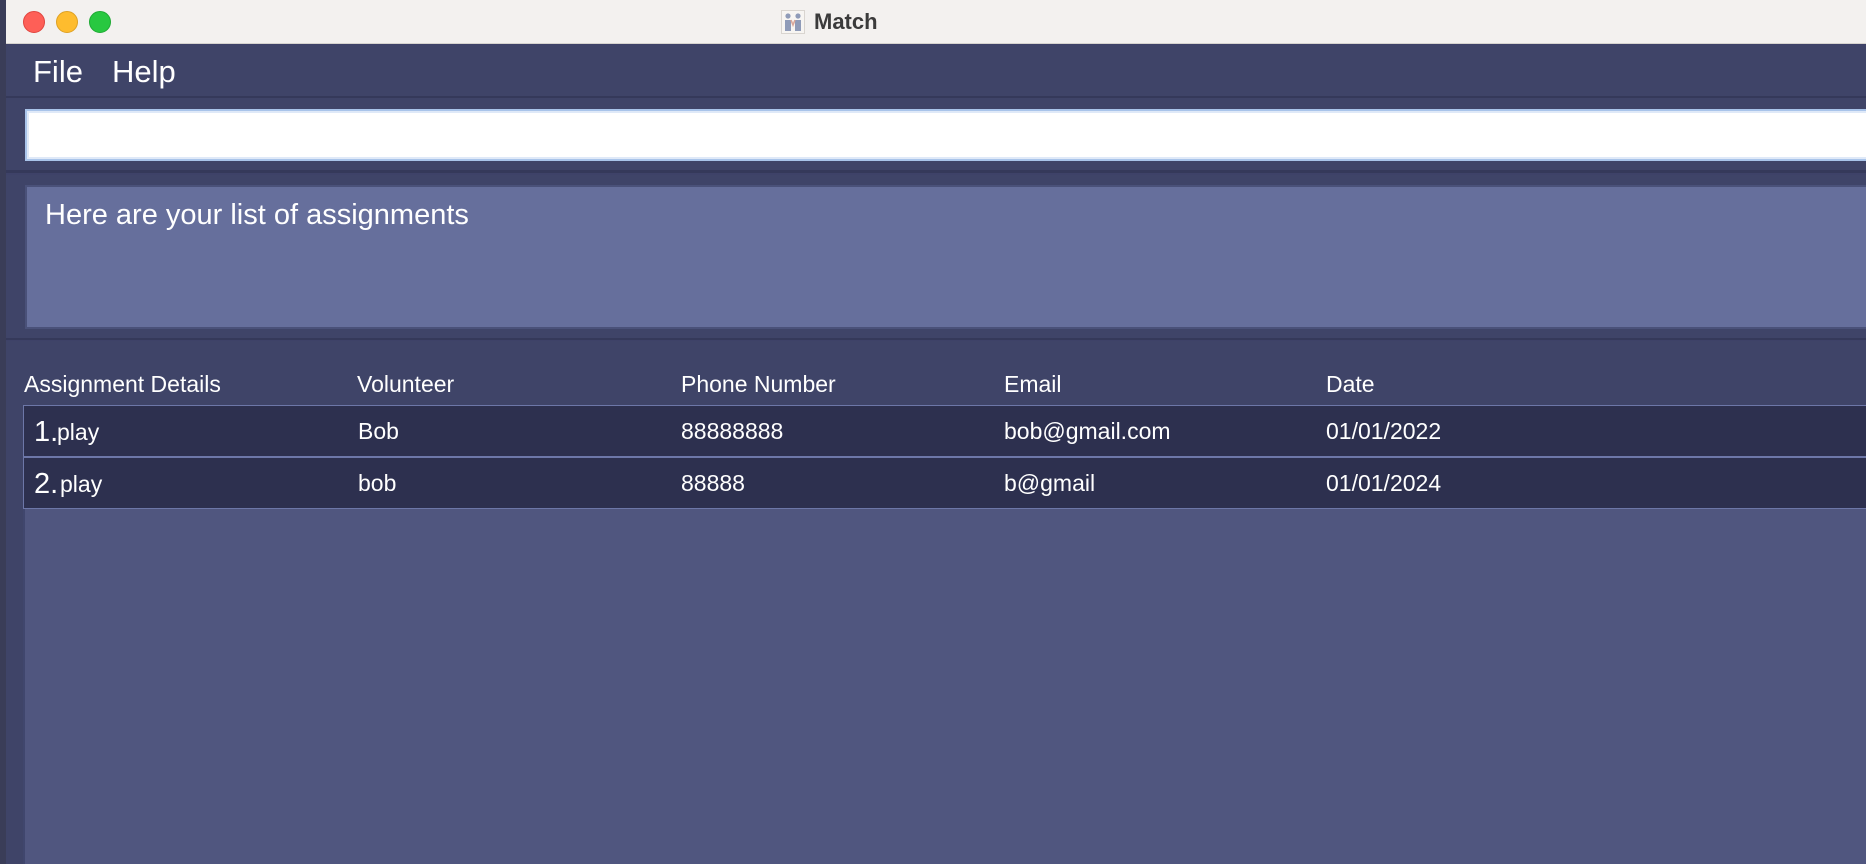  I want to click on date: 01/01/2024, so click(1384, 483).